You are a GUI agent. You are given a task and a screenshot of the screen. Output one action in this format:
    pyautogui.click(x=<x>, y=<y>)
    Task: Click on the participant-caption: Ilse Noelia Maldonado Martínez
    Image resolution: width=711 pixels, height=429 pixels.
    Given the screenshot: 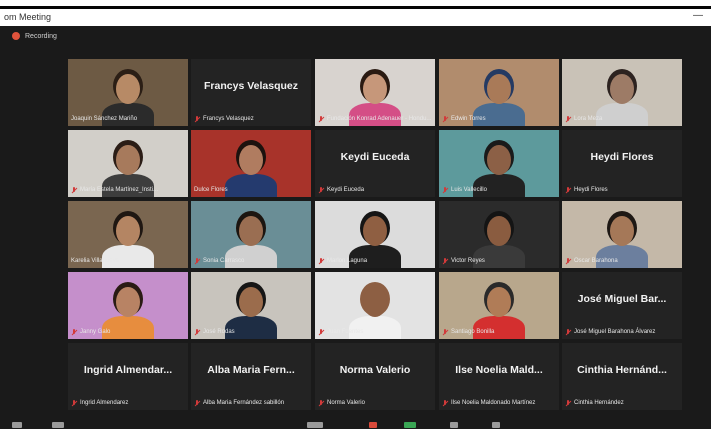 What is the action you would take?
    pyautogui.click(x=499, y=403)
    